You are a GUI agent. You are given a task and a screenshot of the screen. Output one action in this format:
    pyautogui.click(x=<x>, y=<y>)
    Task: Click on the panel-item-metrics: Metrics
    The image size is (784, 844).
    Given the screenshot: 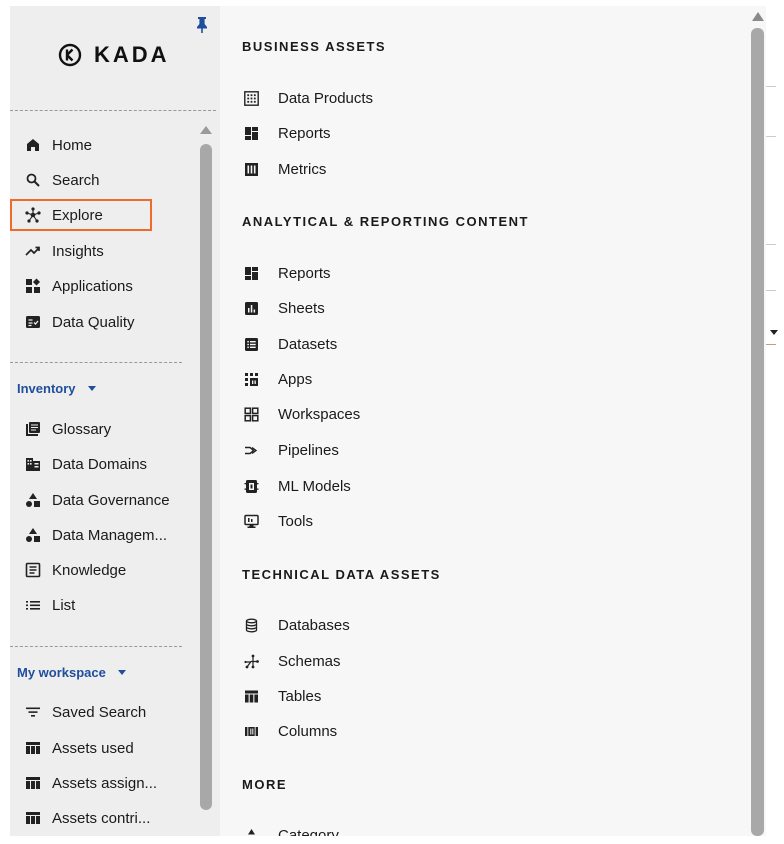 What is the action you would take?
    pyautogui.click(x=284, y=169)
    